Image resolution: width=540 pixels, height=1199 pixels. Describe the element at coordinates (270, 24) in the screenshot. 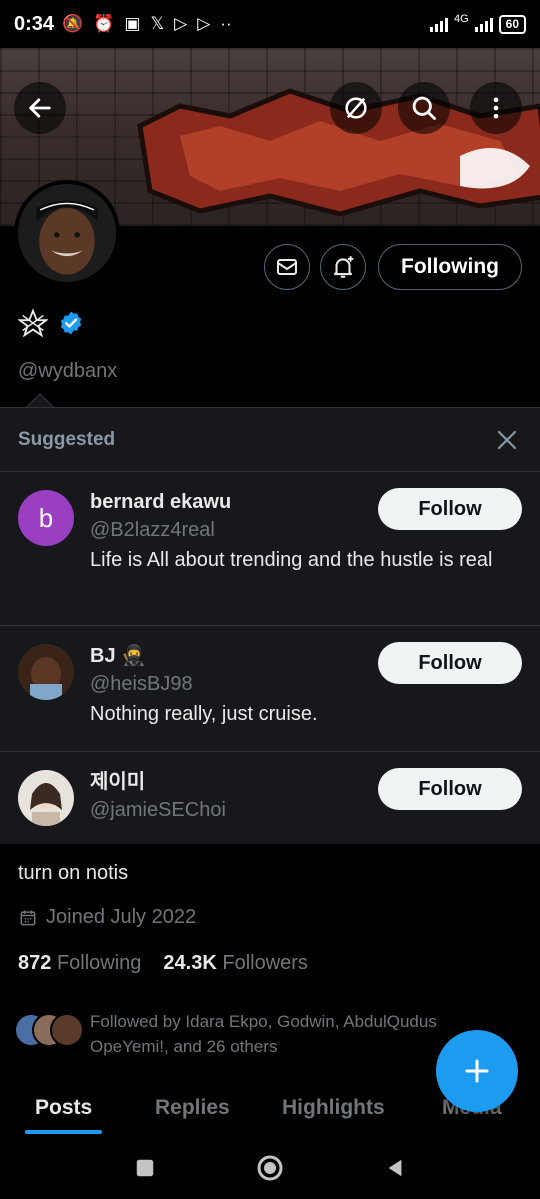

I see `status-bar: 0:34 🔕 ⏰ ▣ 𝕏 ▷ ▷ ·· 4G 60` at that location.